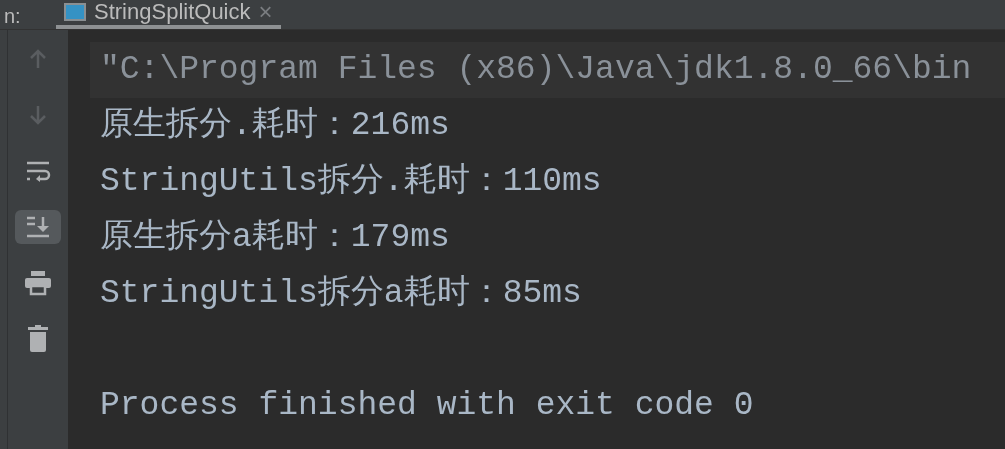 Image resolution: width=1005 pixels, height=449 pixels. Describe the element at coordinates (168, 14) in the screenshot. I see `run-tab: StringSplitQuick ×` at that location.